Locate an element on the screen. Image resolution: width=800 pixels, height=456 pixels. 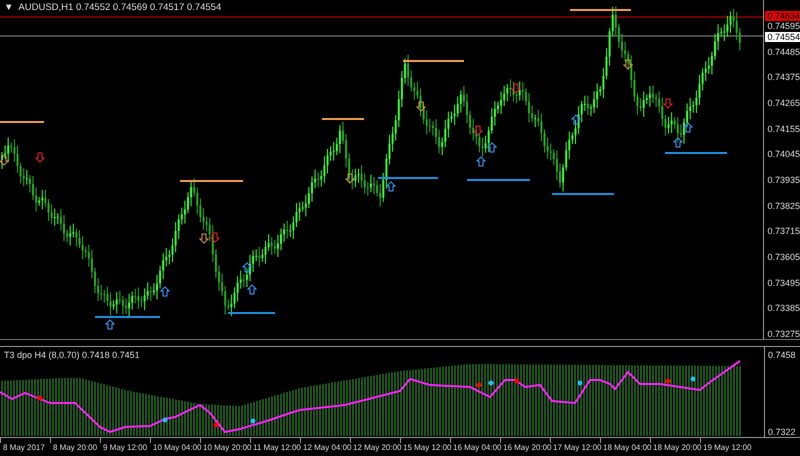
price-label: 0.73935 is located at coordinates (783, 180).